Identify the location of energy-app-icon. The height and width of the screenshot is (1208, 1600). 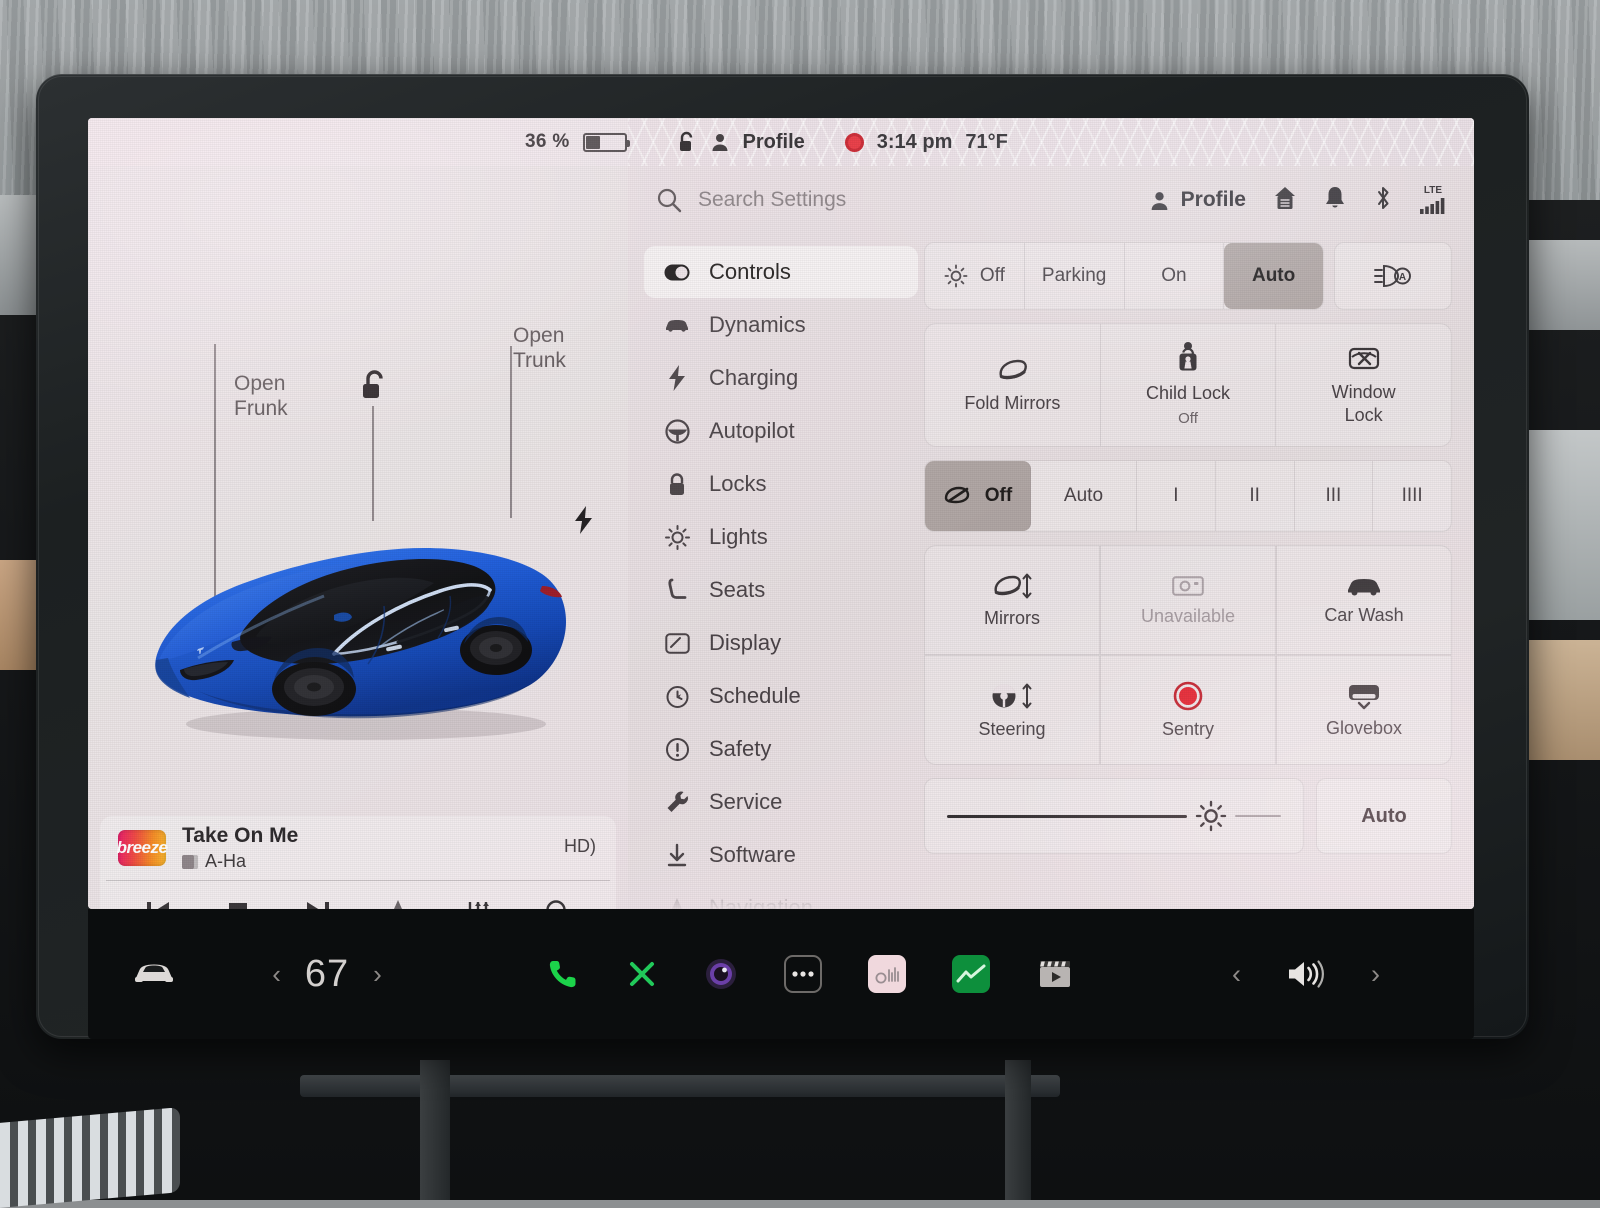
(971, 974).